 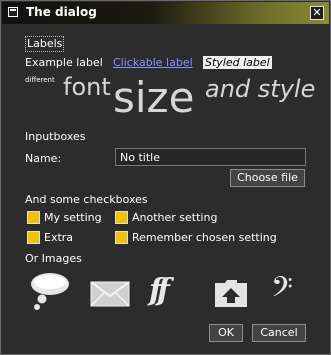 What do you see at coordinates (33, 237) in the screenshot?
I see `extra-checkbox` at bounding box center [33, 237].